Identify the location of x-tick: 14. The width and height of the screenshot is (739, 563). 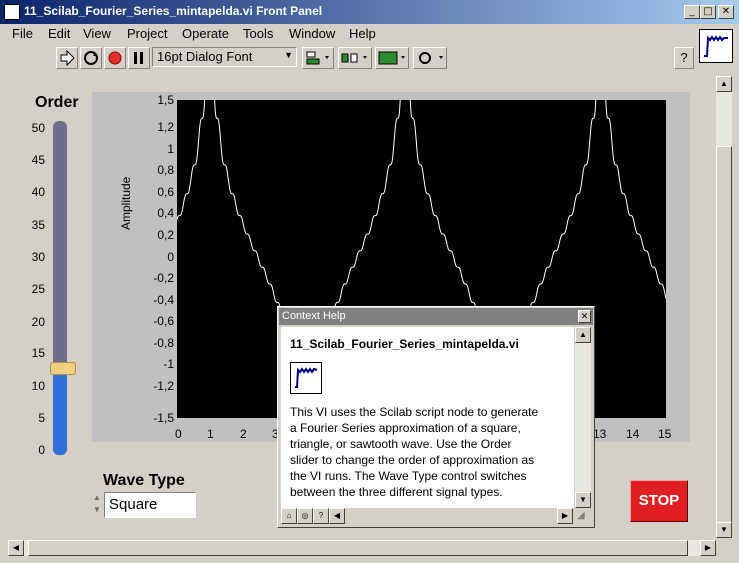
(633, 434).